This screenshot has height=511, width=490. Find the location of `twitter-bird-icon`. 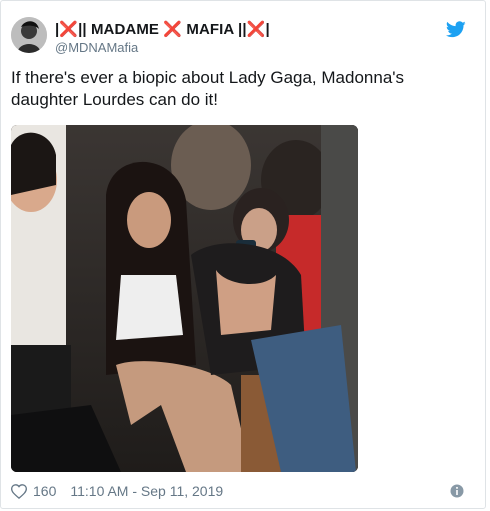

twitter-bird-icon is located at coordinates (456, 29).